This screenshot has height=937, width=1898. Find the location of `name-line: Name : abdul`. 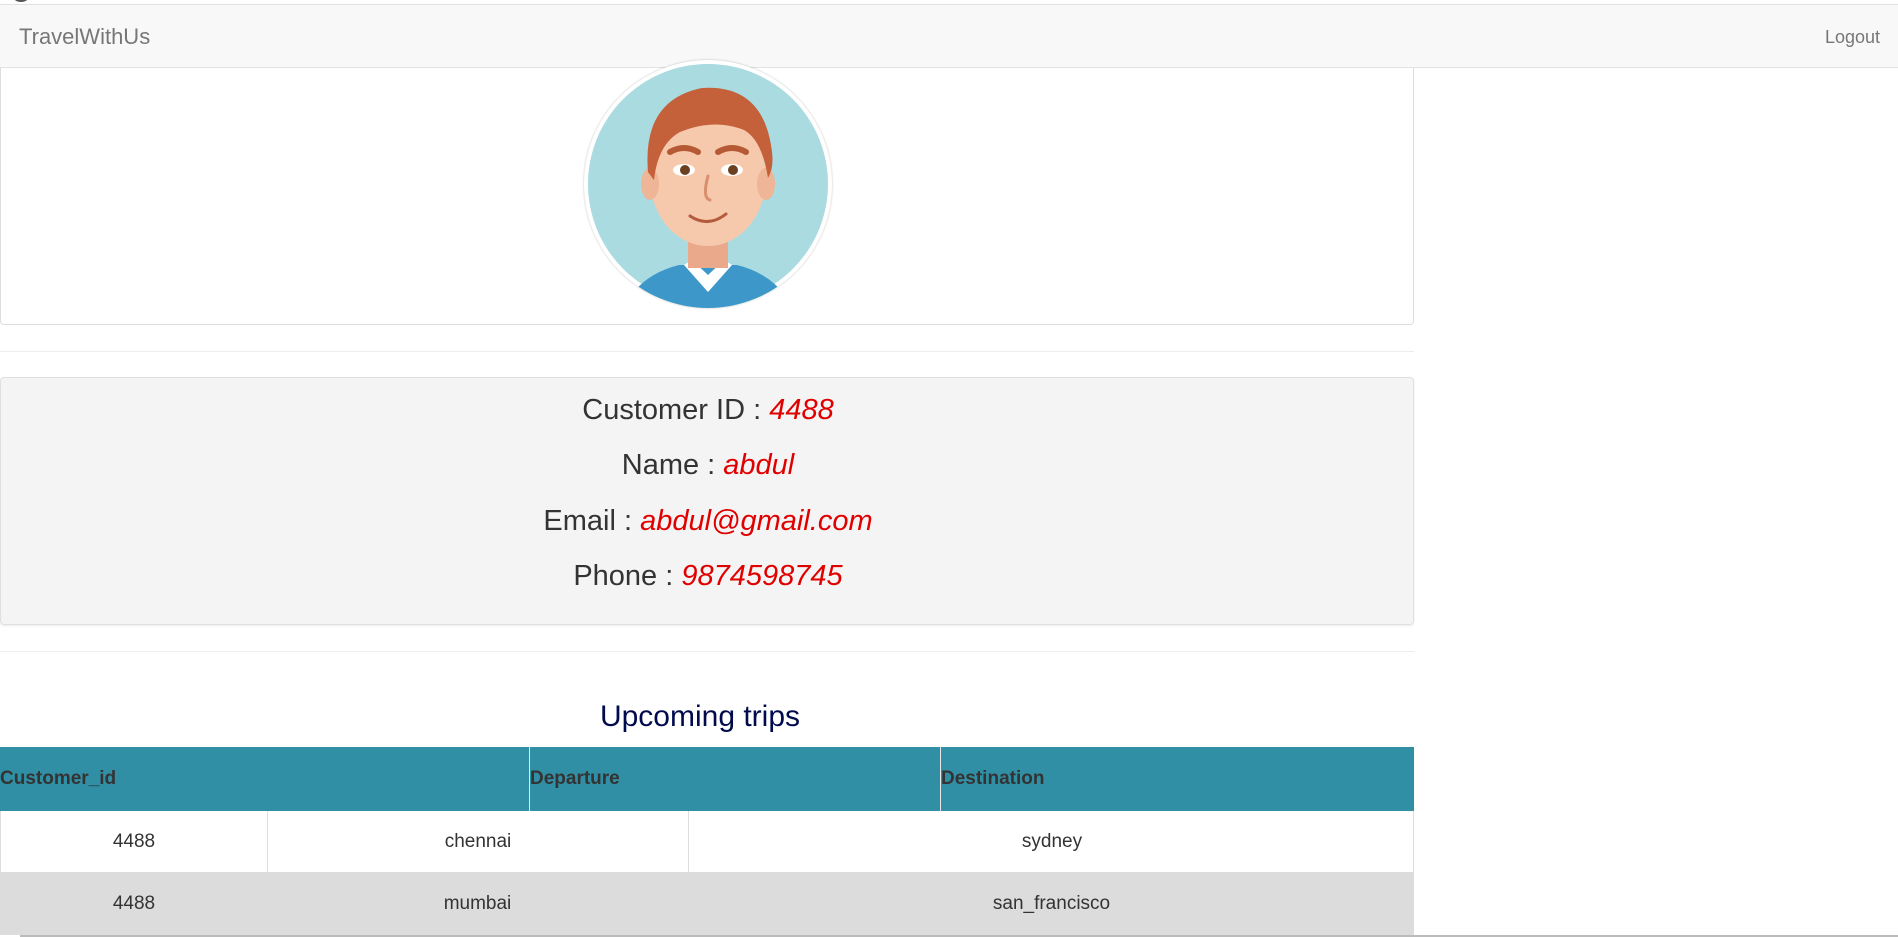

name-line: Name : abdul is located at coordinates (708, 465).